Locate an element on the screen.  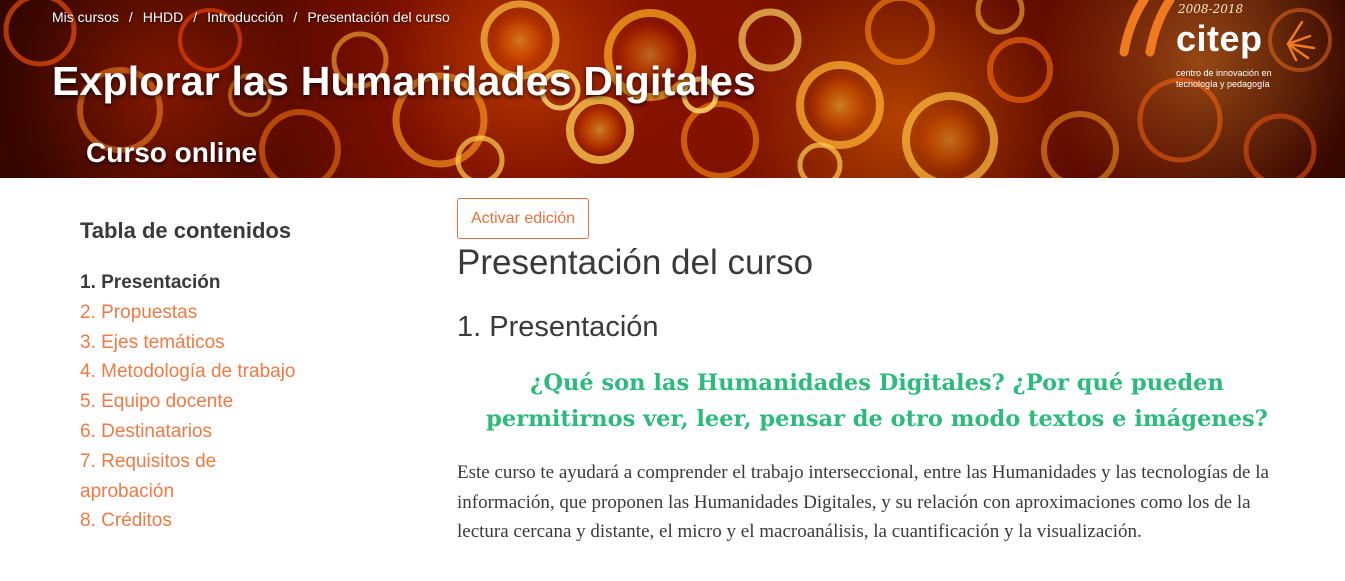
breadcrumb-link-mis-cursos: Mis cursos is located at coordinates (85, 17).